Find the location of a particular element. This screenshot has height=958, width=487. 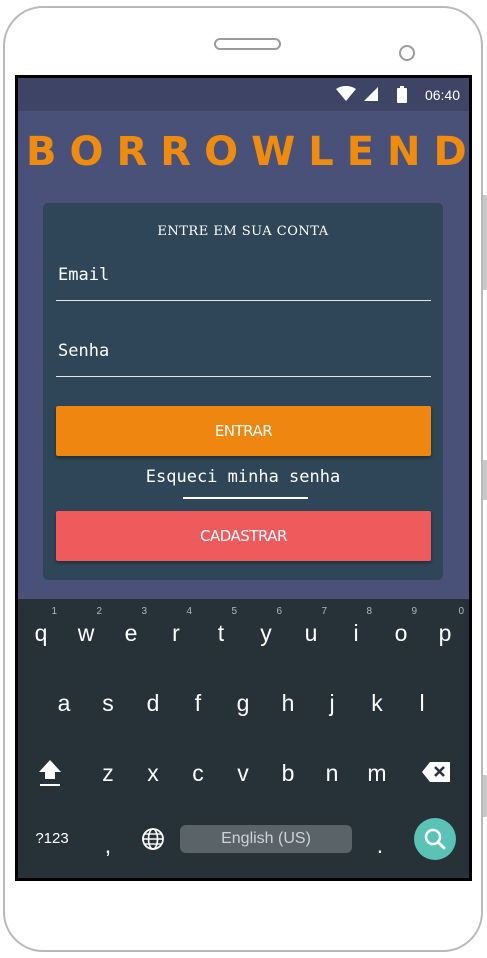

key-q: q1 is located at coordinates (41, 633).